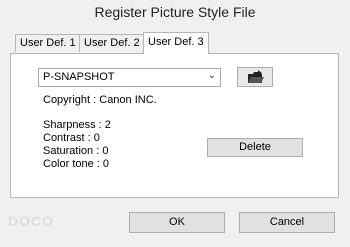 The image size is (350, 247). Describe the element at coordinates (31, 221) in the screenshot. I see `watermark-text: DOCO` at that location.